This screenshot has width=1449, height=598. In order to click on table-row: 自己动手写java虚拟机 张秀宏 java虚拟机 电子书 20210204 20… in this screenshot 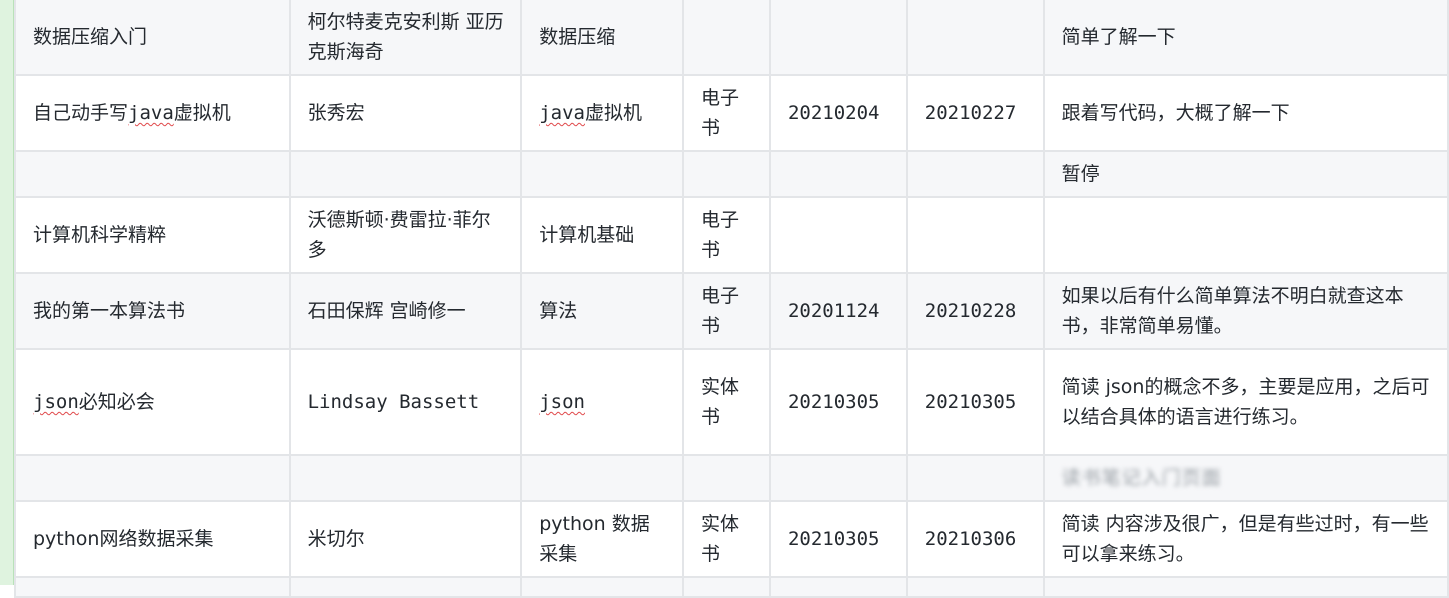, I will do `click(731, 113)`.